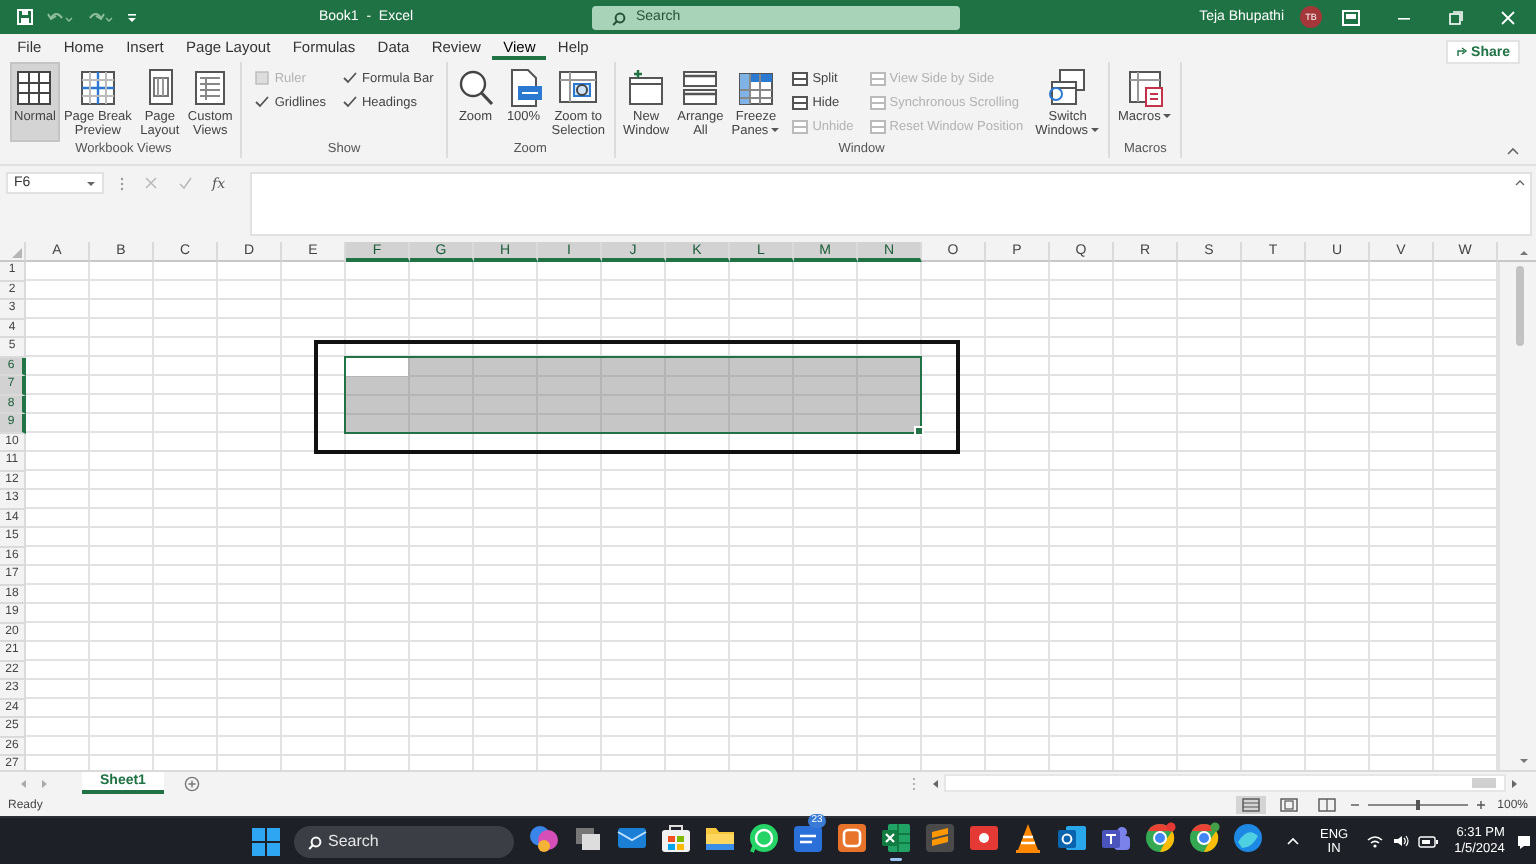  I want to click on undo-icon, so click(60, 17).